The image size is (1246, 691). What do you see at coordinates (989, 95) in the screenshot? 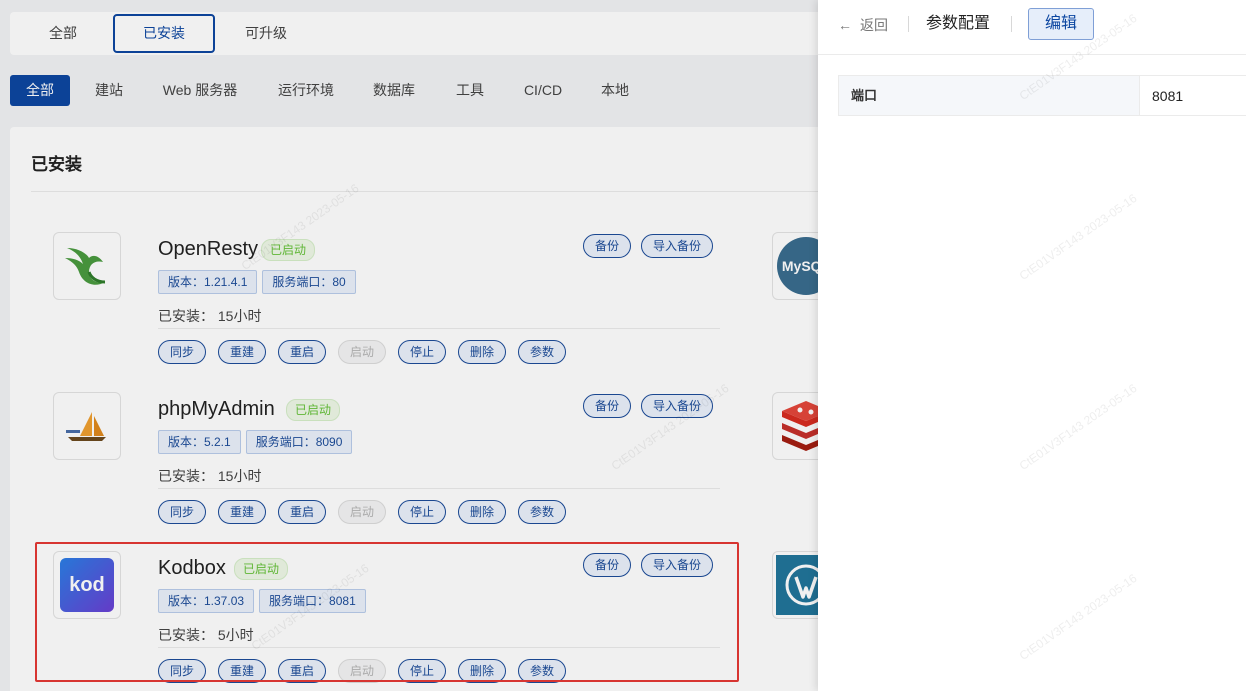
I see `param-key-port: 端口` at bounding box center [989, 95].